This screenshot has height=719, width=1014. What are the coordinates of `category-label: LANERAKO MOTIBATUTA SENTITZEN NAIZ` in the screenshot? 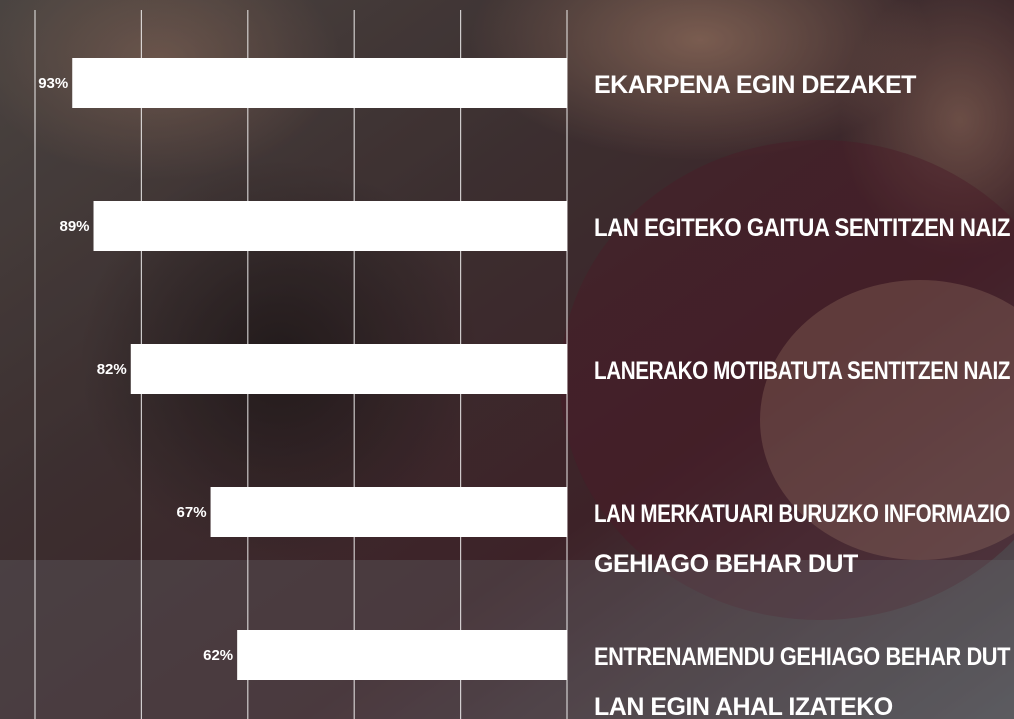 It's located at (802, 371).